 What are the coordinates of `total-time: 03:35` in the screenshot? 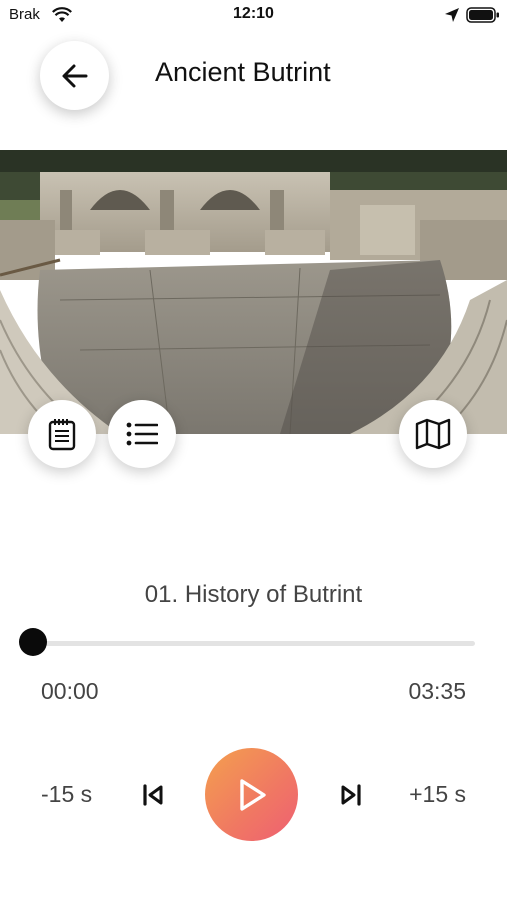 It's located at (437, 691).